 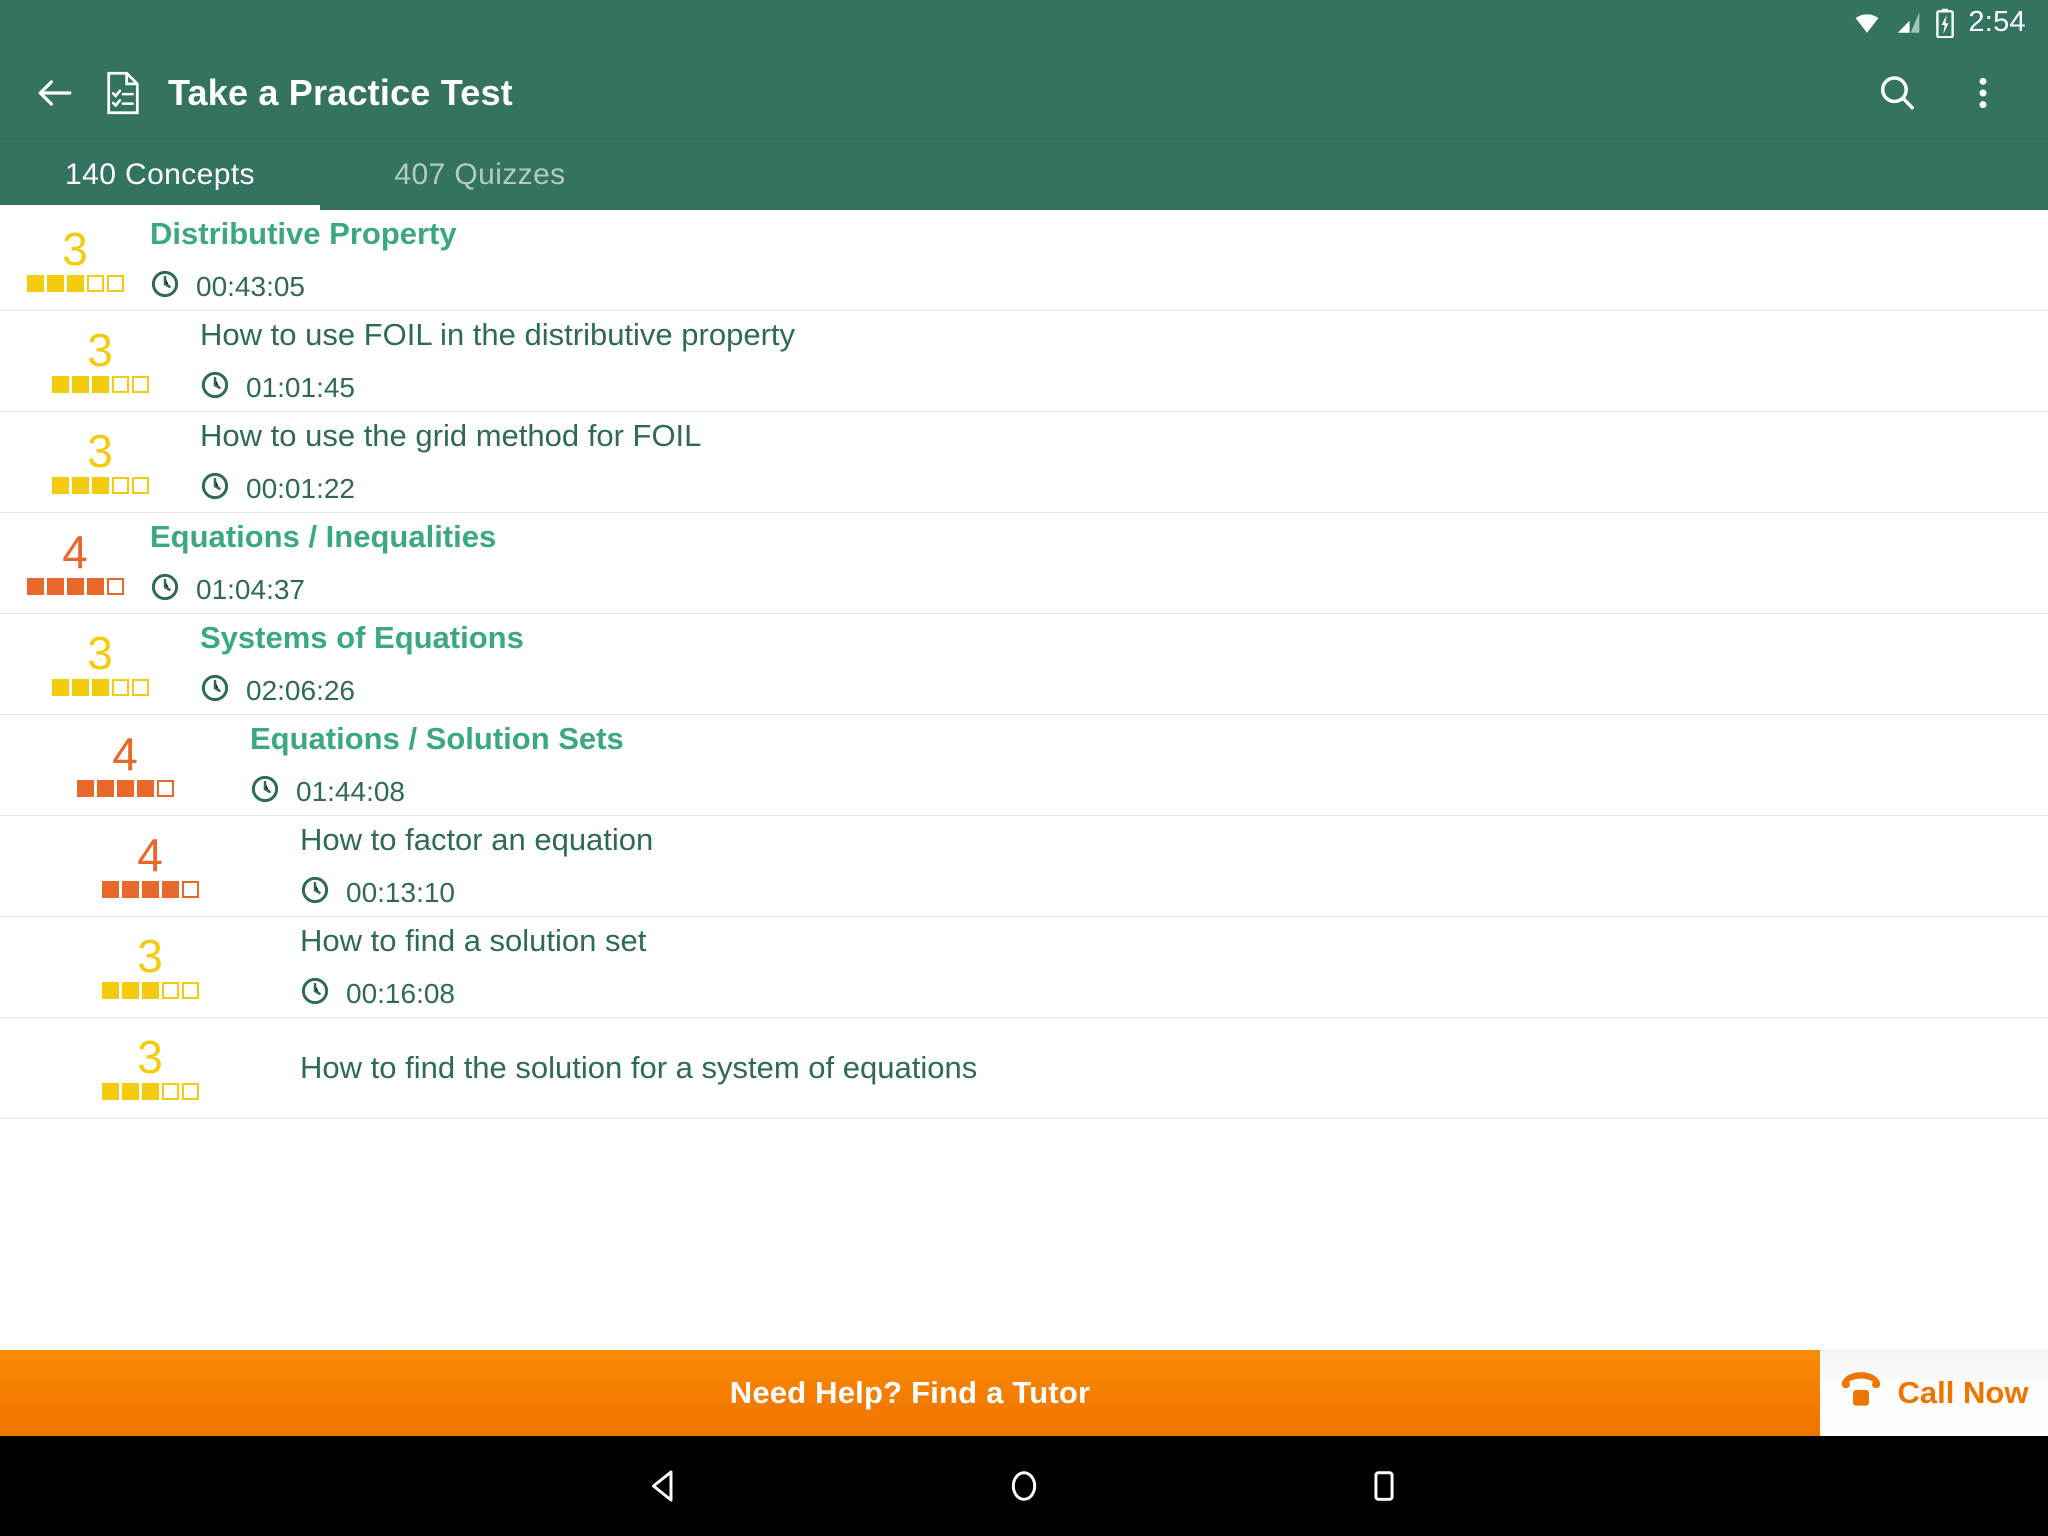 What do you see at coordinates (1174, 866) in the screenshot?
I see `row-content: How to factor an equation 00:13:10` at bounding box center [1174, 866].